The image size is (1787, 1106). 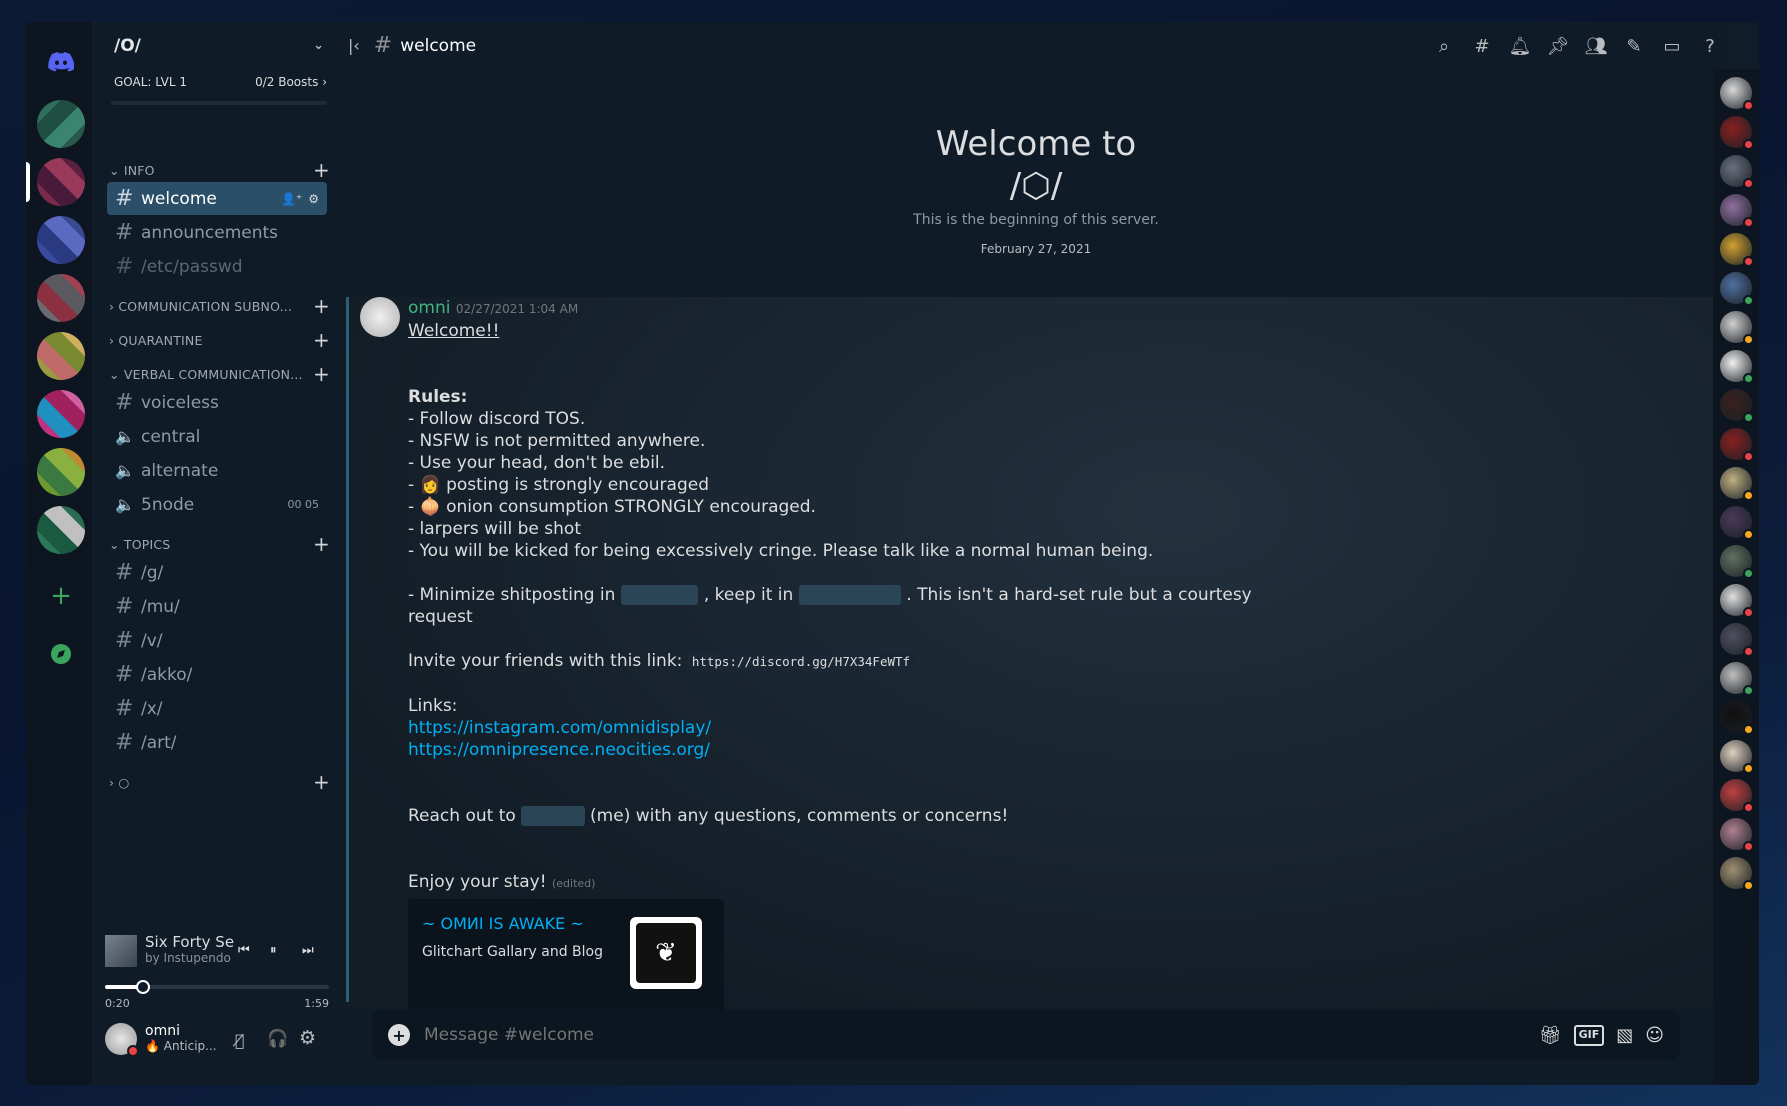 I want to click on server-header: /O/ ⌄, so click(x=219, y=45).